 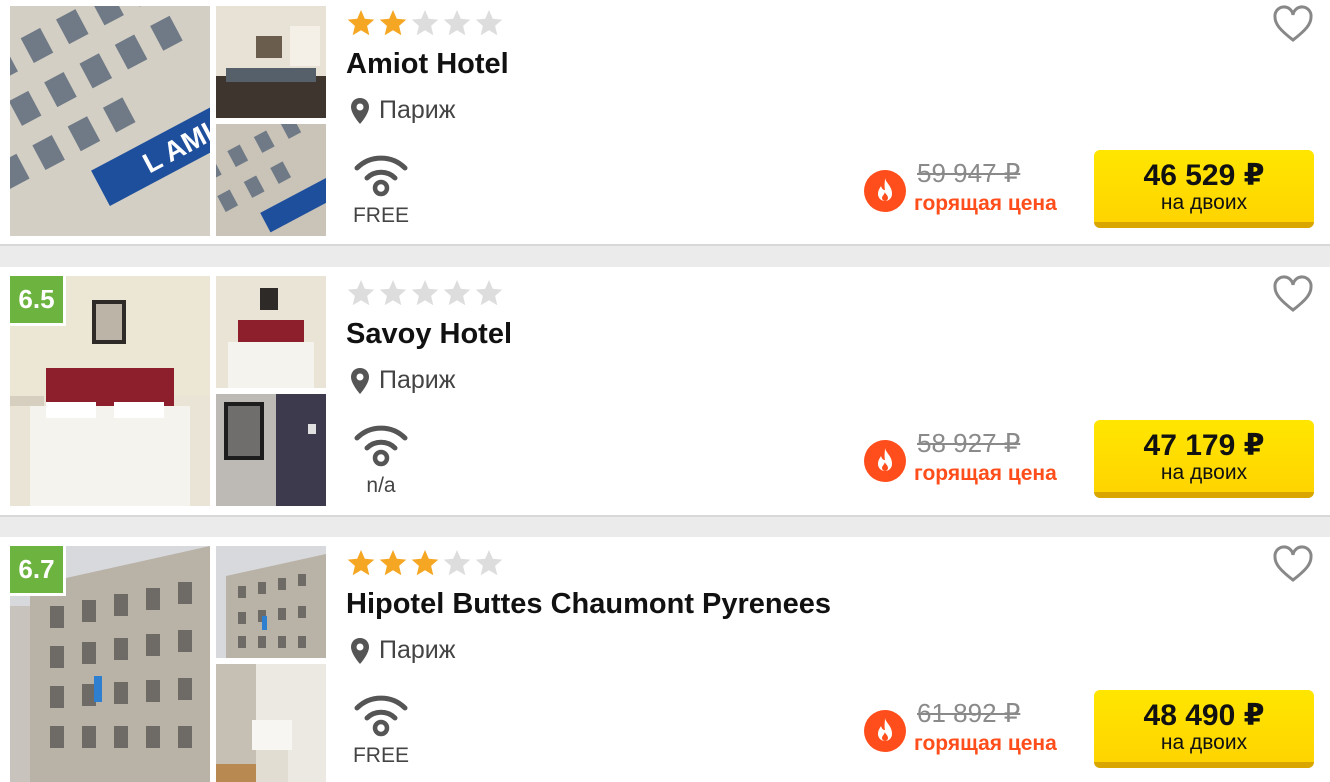 What do you see at coordinates (969, 173) in the screenshot?
I see `old-price: 59 947 ₽` at bounding box center [969, 173].